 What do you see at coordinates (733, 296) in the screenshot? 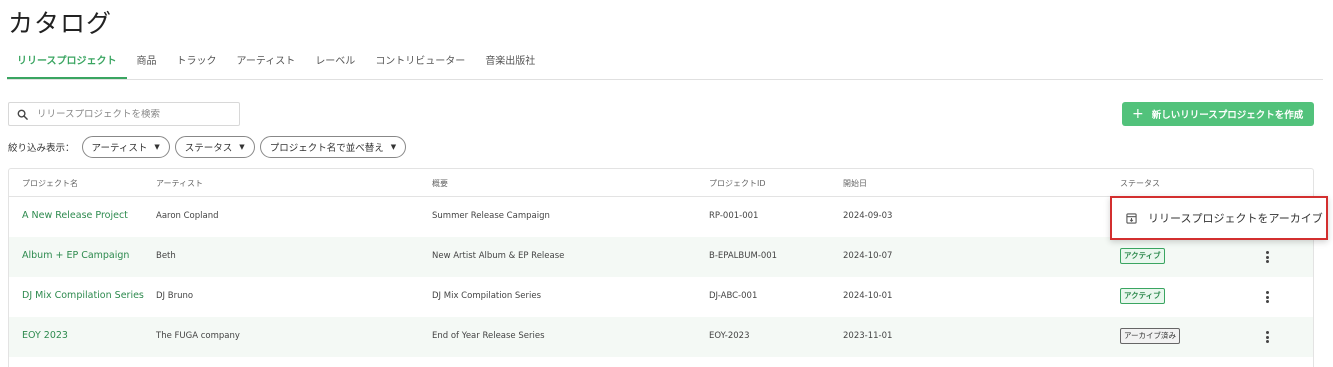
I see `project-id-cell: DJ-ABC-001` at bounding box center [733, 296].